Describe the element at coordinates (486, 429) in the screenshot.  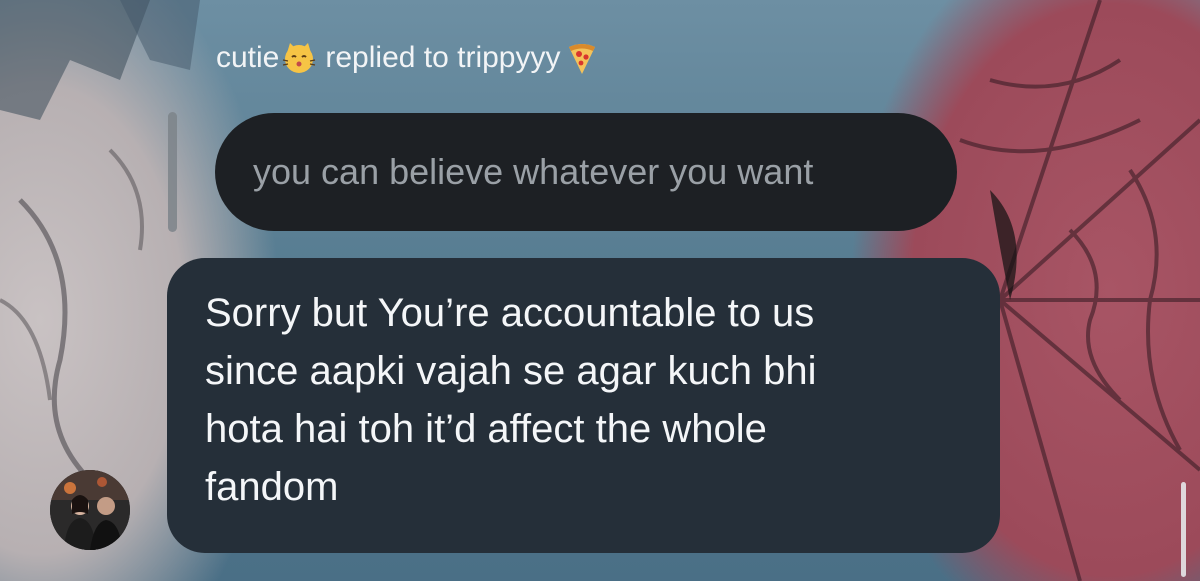
I see `message-line: hota hai toh it’d affect the whole` at that location.